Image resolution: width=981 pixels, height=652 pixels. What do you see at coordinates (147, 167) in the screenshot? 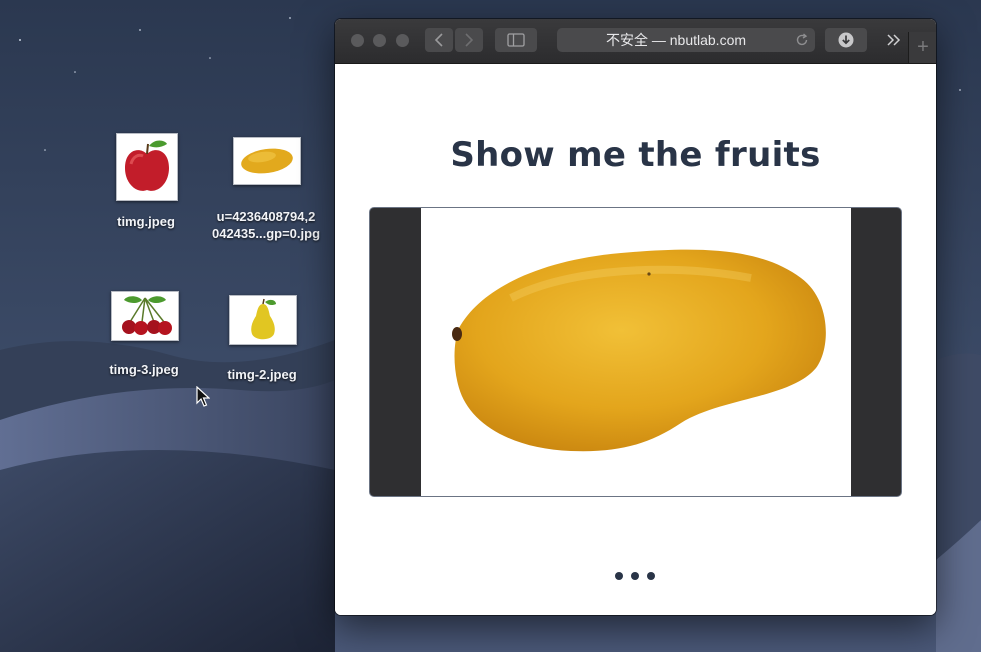
I see `apple-thumbnail` at bounding box center [147, 167].